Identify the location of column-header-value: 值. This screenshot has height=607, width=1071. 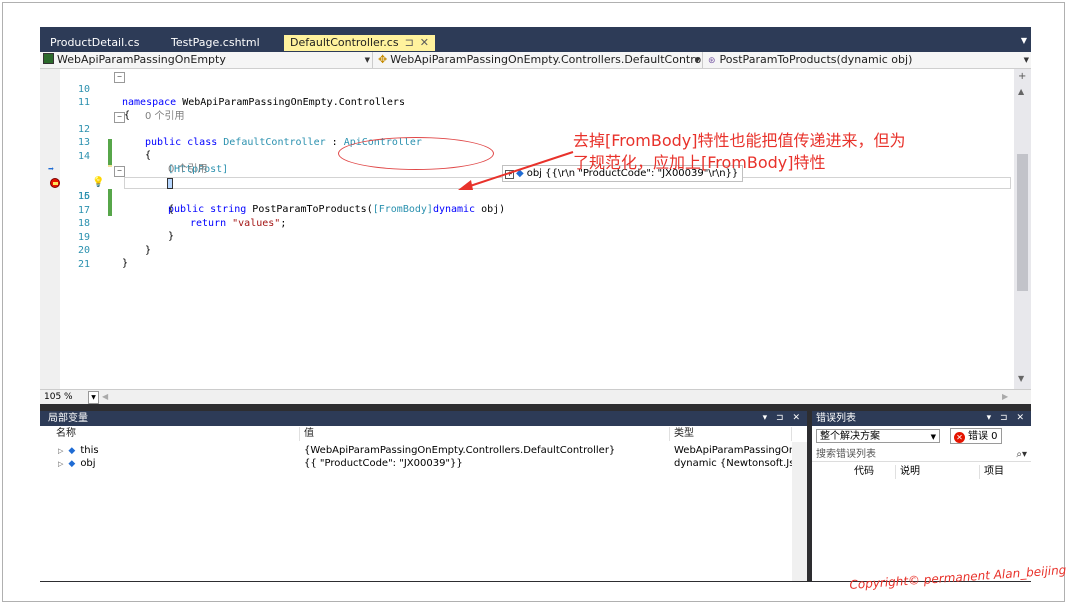
(485, 434).